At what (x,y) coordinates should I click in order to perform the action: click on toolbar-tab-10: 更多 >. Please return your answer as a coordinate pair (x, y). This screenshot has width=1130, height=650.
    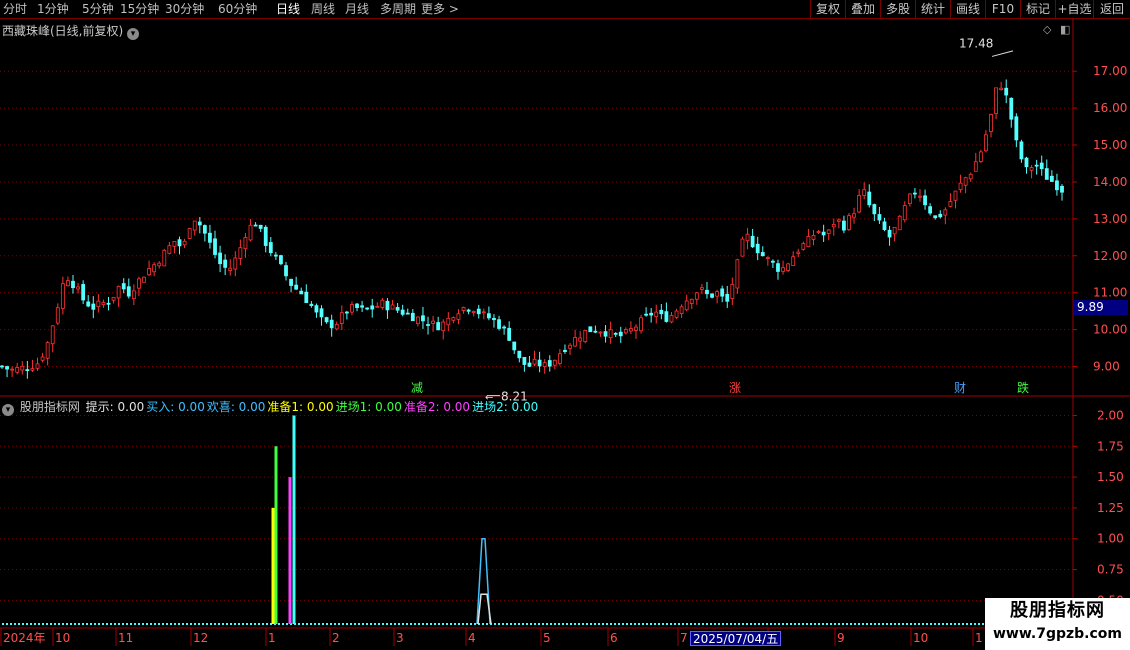
    Looking at the image, I should click on (440, 9).